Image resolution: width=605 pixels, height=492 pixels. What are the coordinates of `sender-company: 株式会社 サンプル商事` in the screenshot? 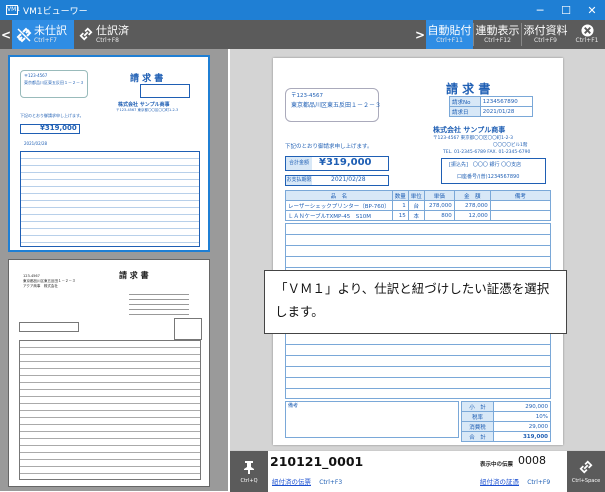 It's located at (469, 130).